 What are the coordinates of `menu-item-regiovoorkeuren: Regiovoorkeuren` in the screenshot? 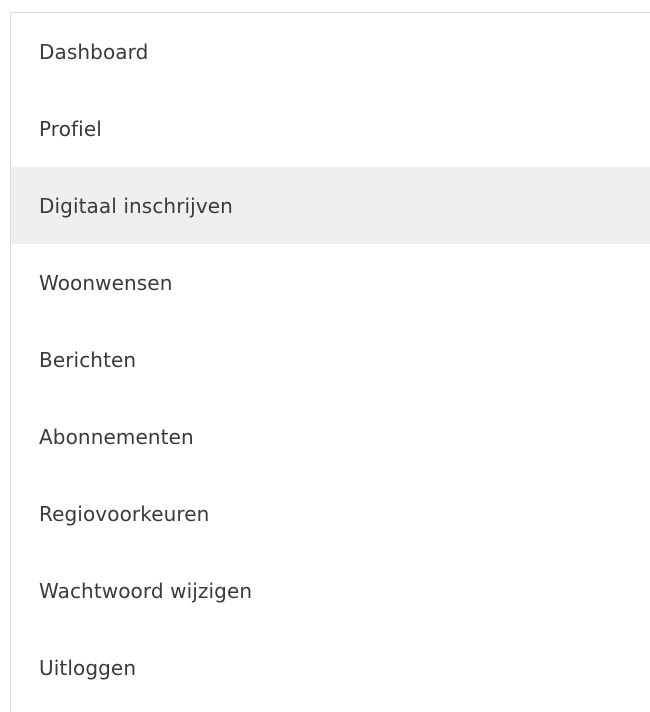 It's located at (330, 513).